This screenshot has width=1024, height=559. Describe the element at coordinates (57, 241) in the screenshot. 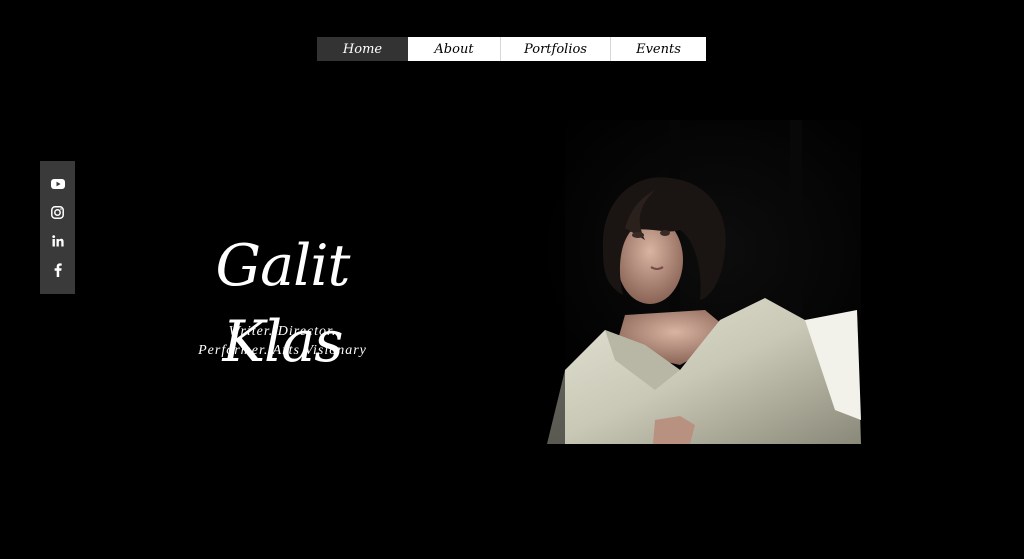

I see `linkedin-icon` at that location.